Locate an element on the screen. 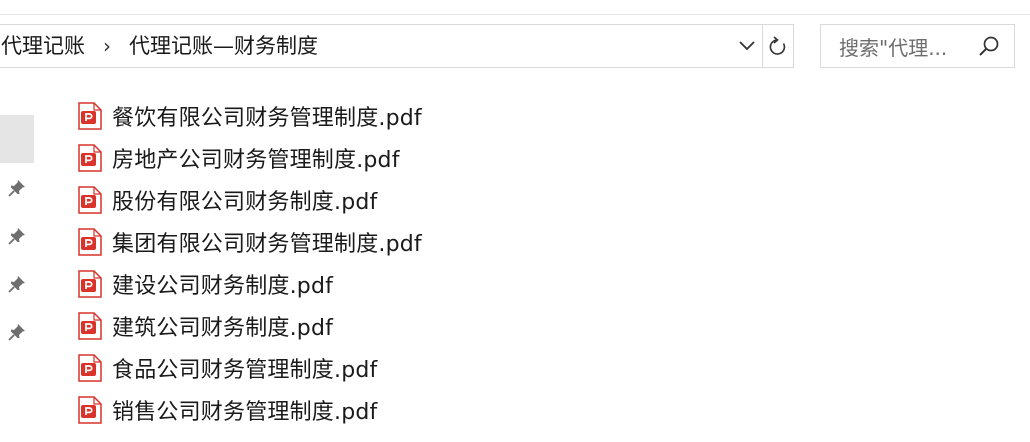 This screenshot has width=1030, height=442. history-dropdown-button is located at coordinates (747, 46).